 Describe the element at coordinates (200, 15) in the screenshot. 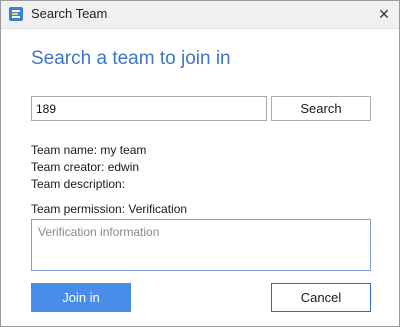

I see `title-bar: Search Team ✕` at that location.